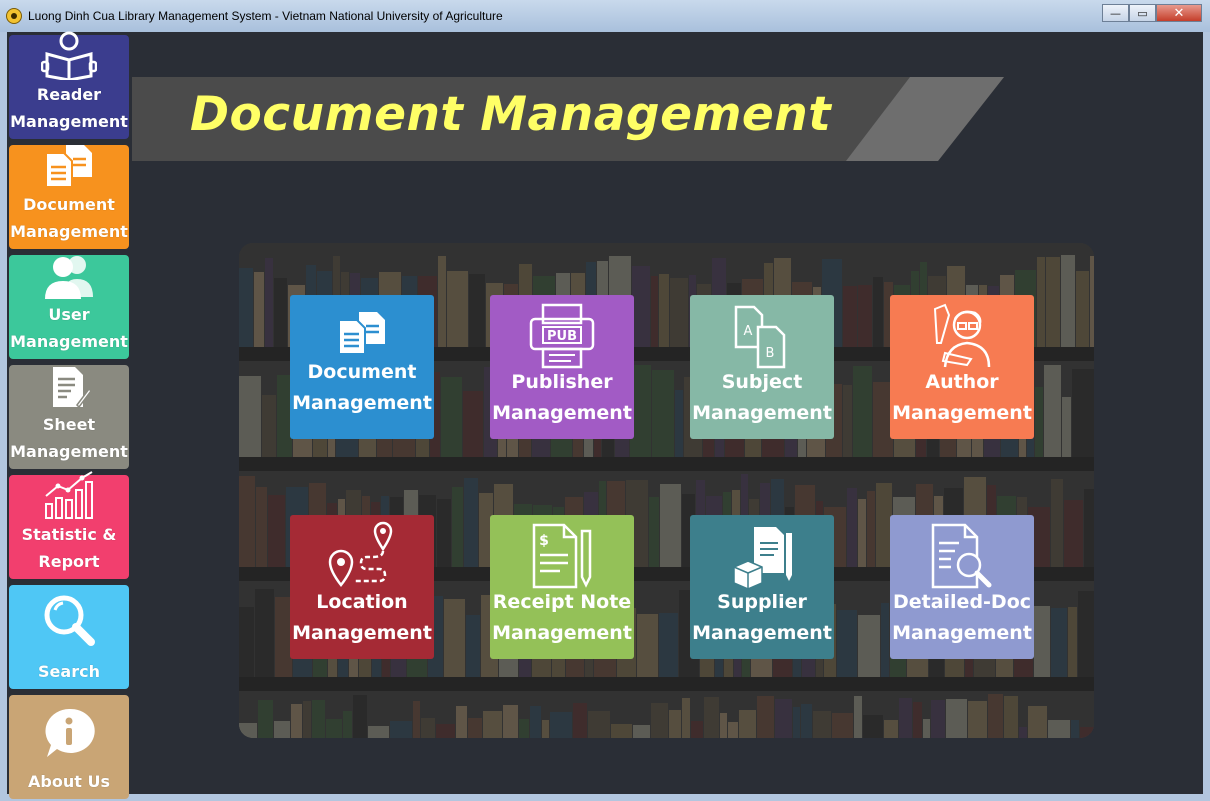  Describe the element at coordinates (14, 16) in the screenshot. I see `app-icon` at that location.